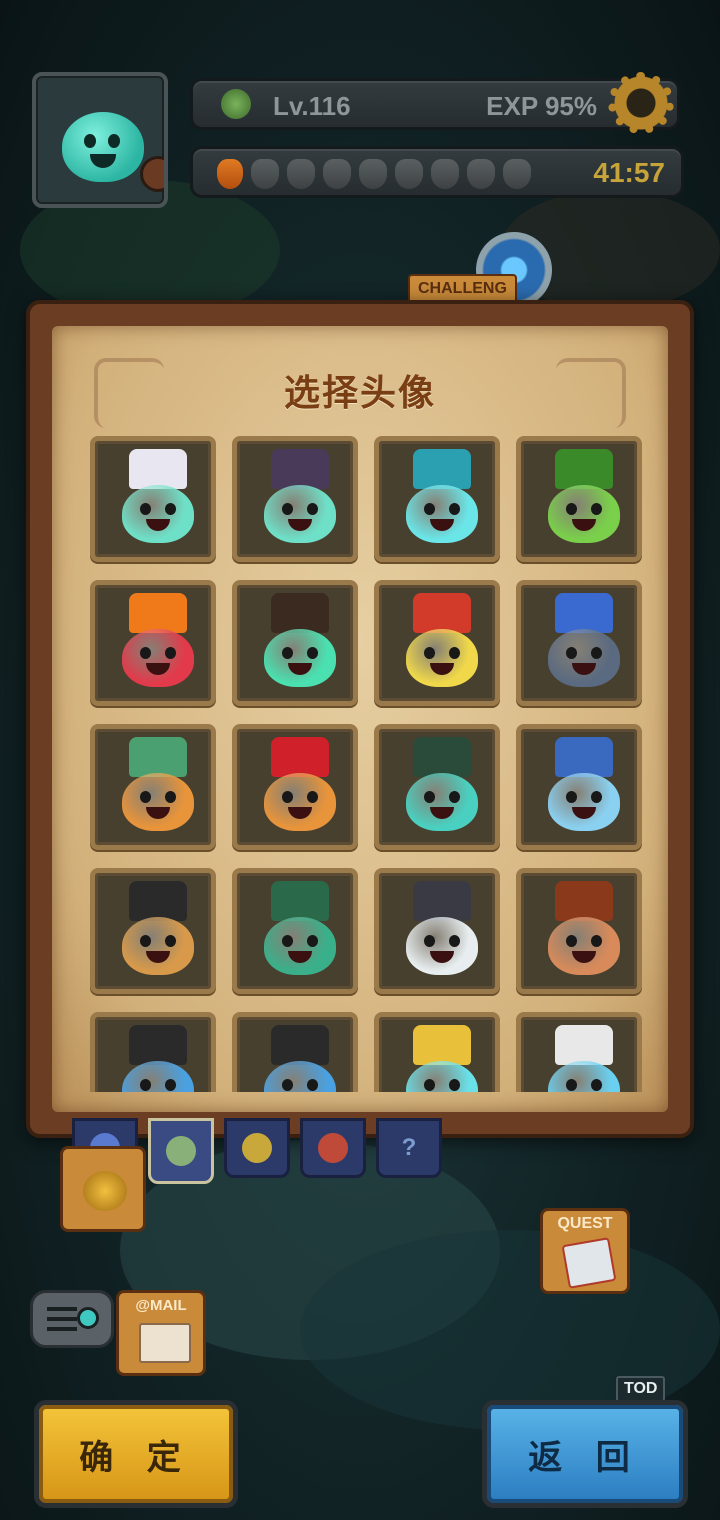 This screenshot has width=720, height=1520. I want to click on potion-icon, so click(105, 1191).